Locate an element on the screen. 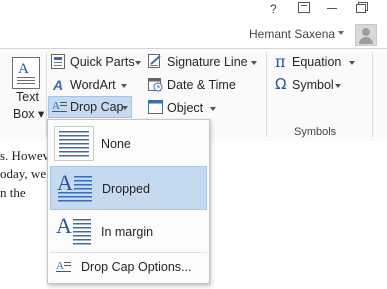 This screenshot has width=387, height=289. drop-cap-icon: A is located at coordinates (59, 106).